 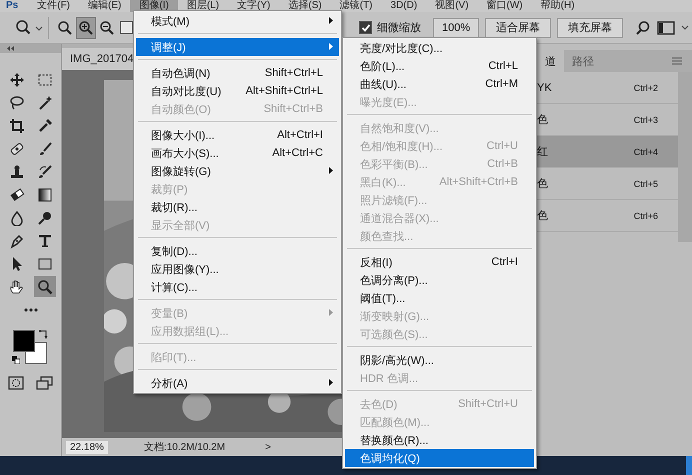 I want to click on magic-wand-icon, so click(x=44, y=102).